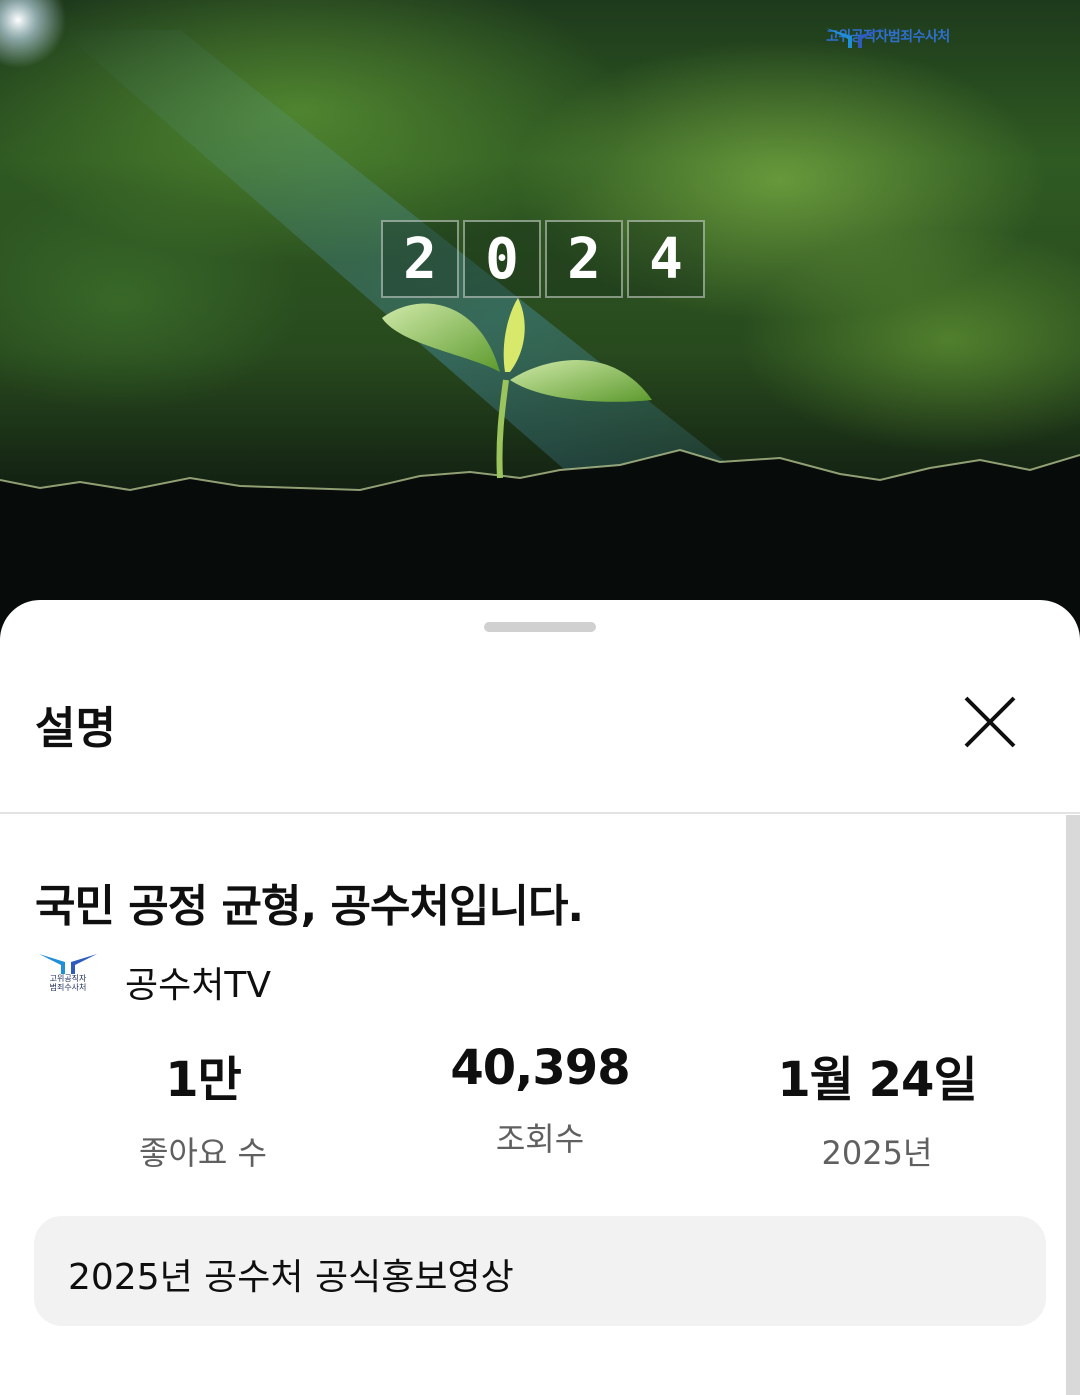 The height and width of the screenshot is (1395, 1080). I want to click on views-value: 40,398, so click(540, 1068).